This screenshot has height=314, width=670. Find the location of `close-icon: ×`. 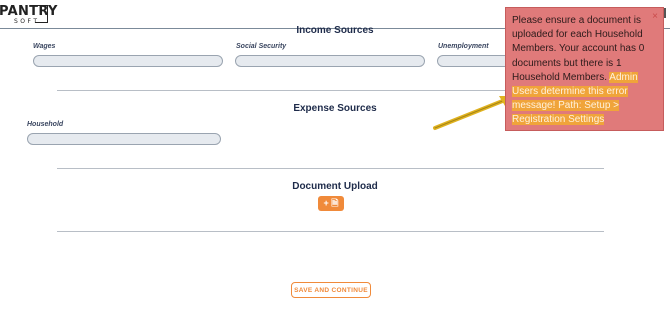

close-icon: × is located at coordinates (655, 17).